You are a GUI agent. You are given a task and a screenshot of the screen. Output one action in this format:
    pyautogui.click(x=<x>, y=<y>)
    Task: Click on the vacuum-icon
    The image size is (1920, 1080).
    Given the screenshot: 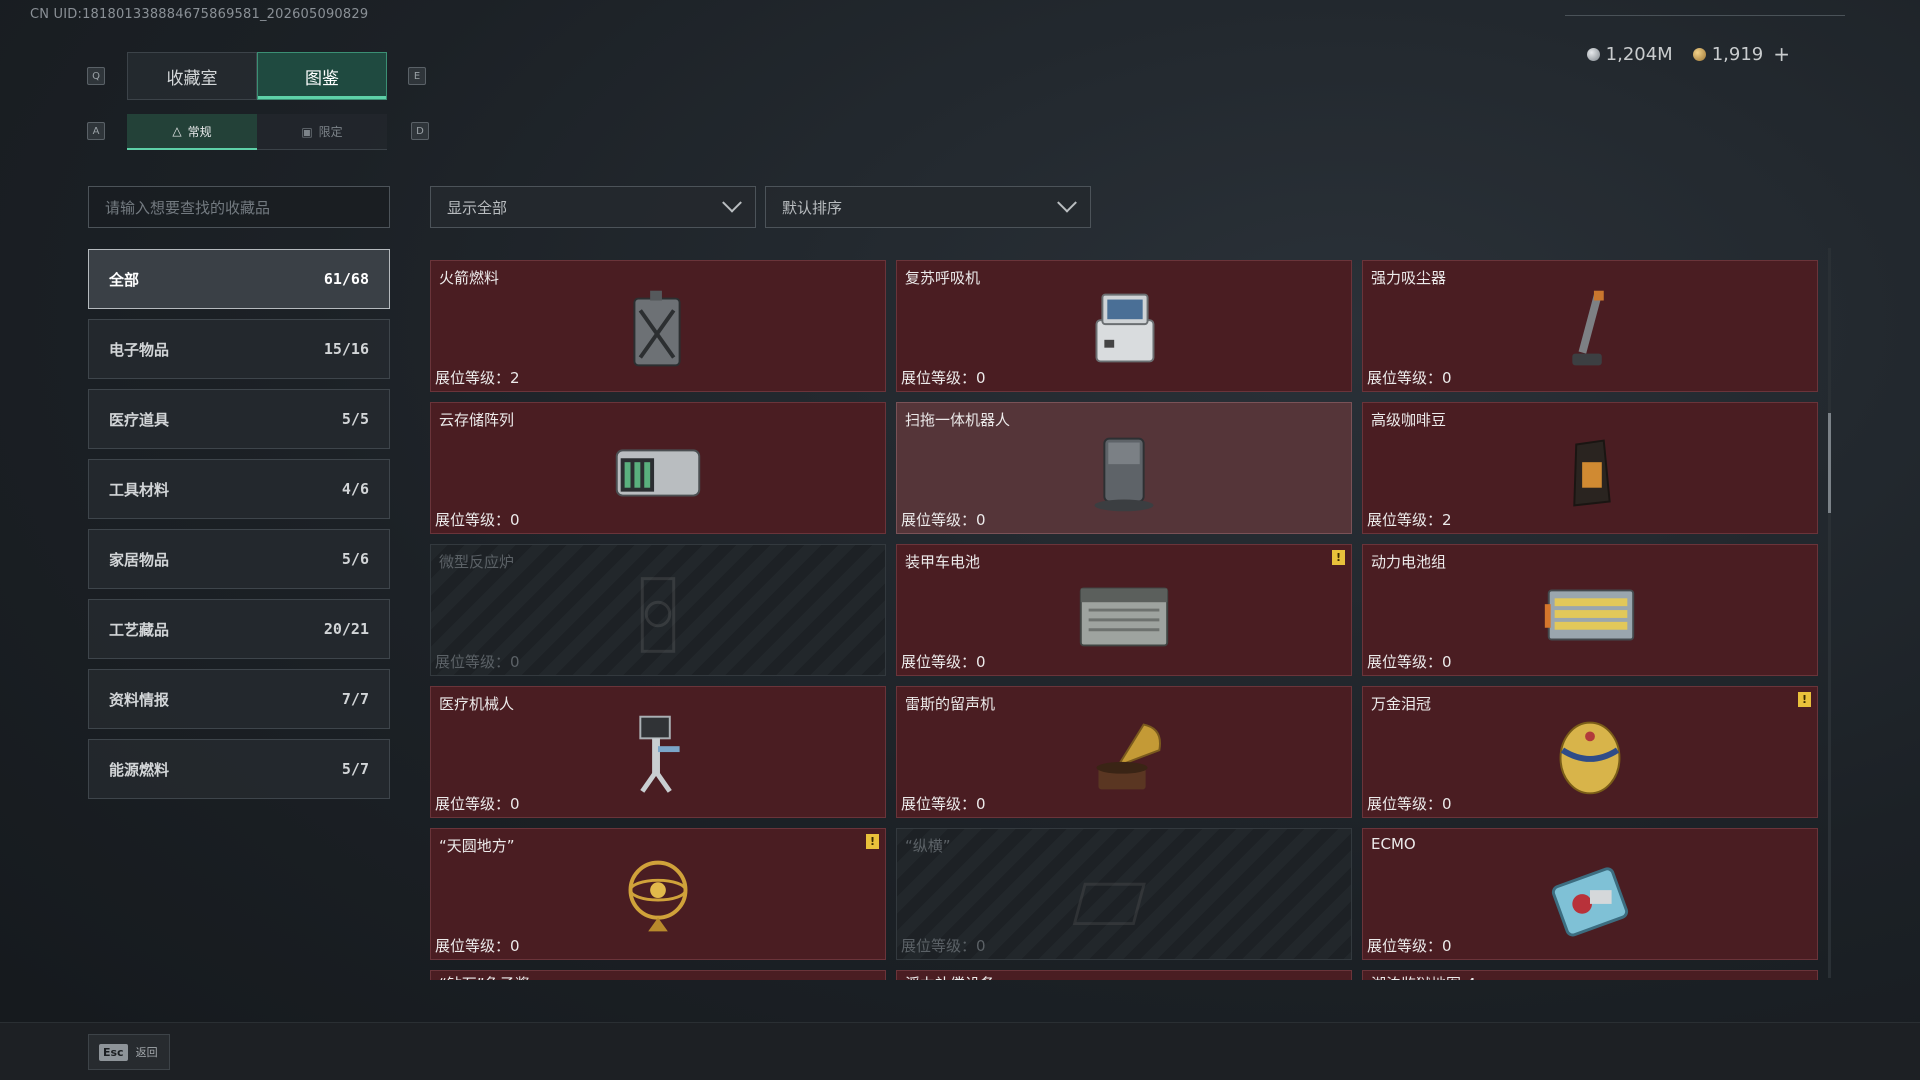 What is the action you would take?
    pyautogui.click(x=1590, y=330)
    